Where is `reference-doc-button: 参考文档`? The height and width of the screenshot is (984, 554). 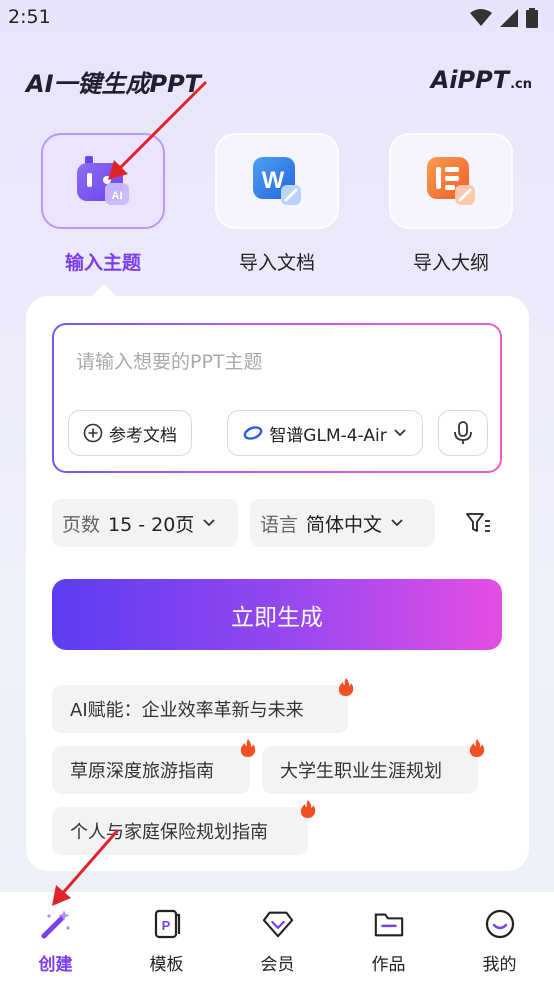 reference-doc-button: 参考文档 is located at coordinates (130, 433).